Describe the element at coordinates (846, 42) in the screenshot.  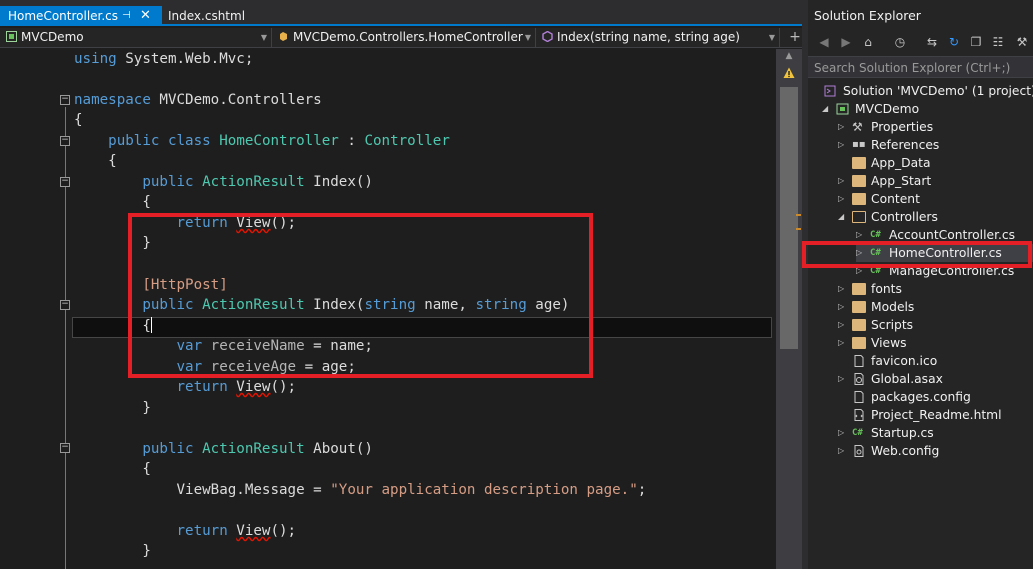
I see `forward-icon: ▶` at that location.